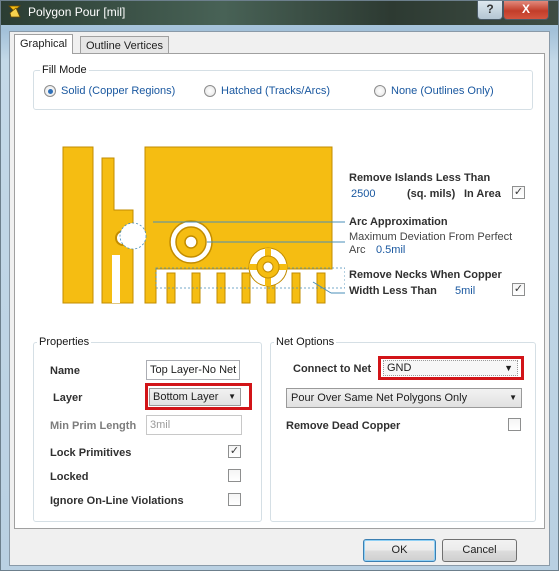 The height and width of the screenshot is (571, 559). I want to click on lock-primitives-checkbox: ✓, so click(234, 451).